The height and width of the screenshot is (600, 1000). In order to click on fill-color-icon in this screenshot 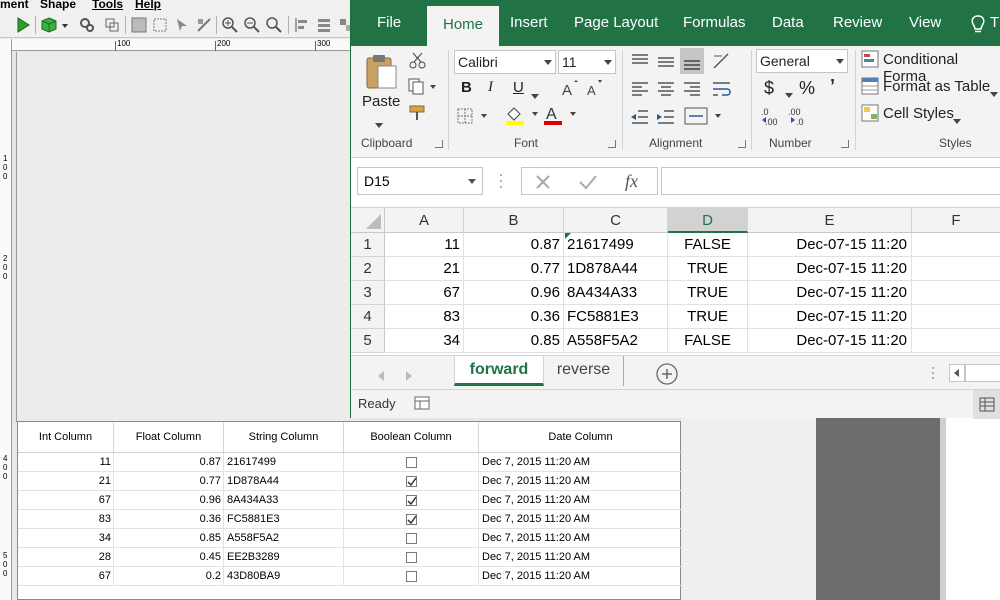, I will do `click(524, 115)`.